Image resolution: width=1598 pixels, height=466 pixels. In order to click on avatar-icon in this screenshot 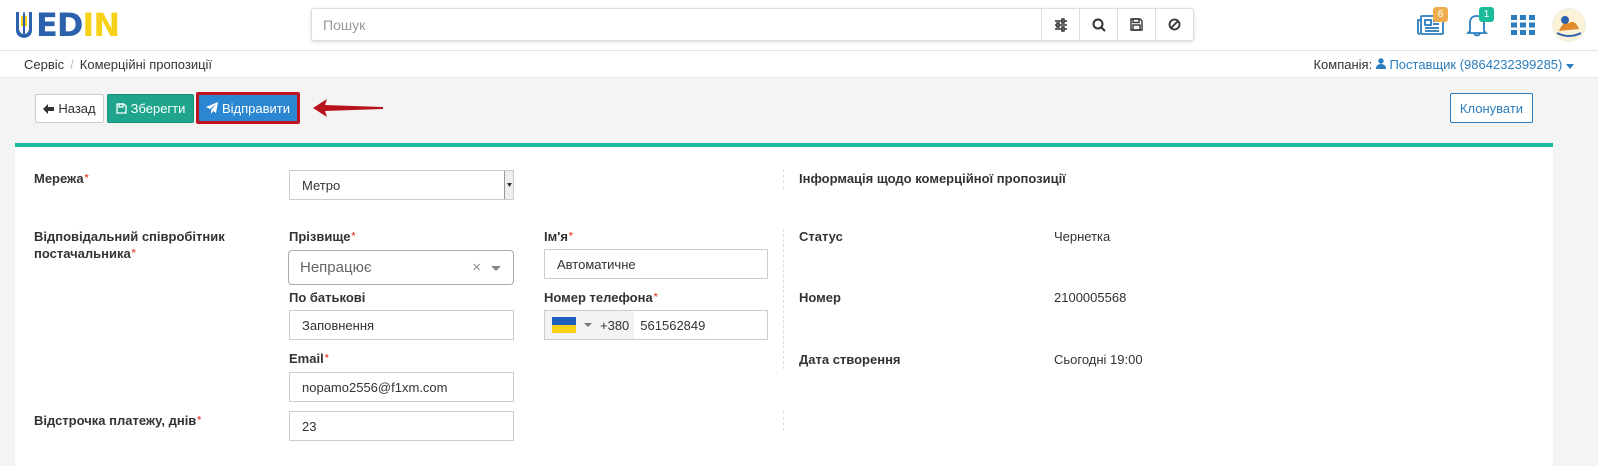, I will do `click(1569, 25)`.